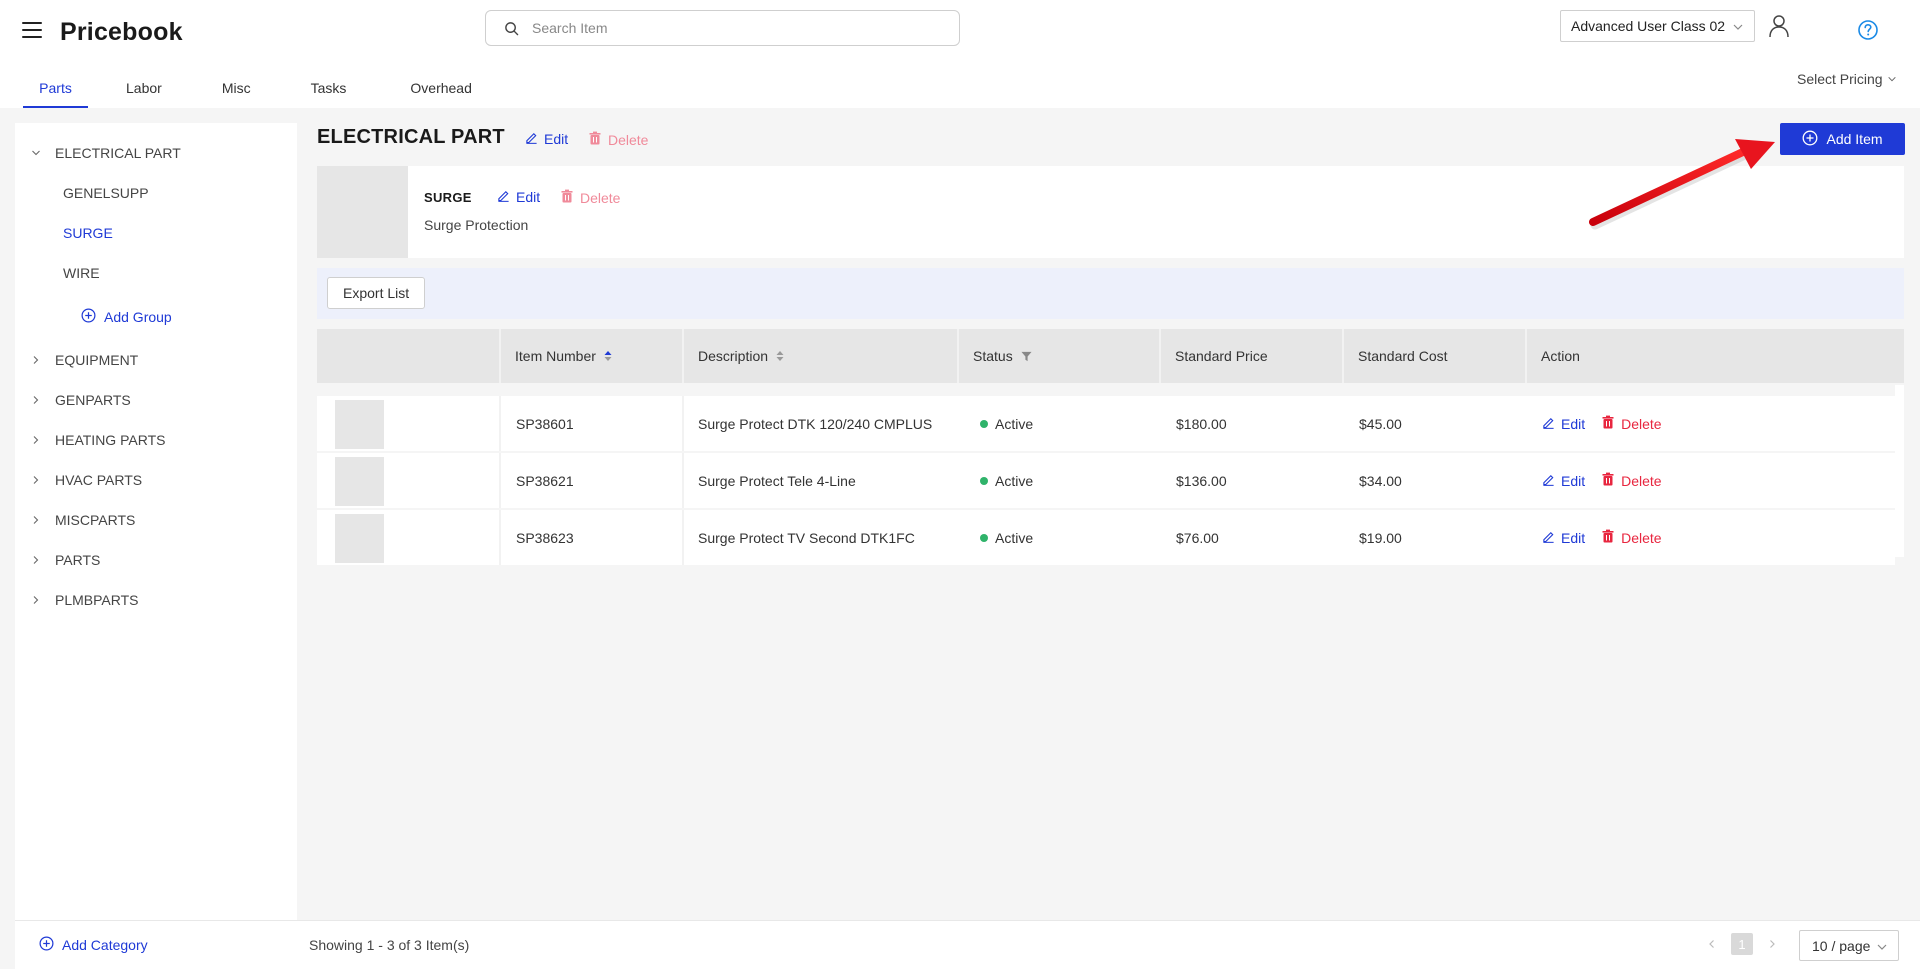  What do you see at coordinates (106, 193) in the screenshot?
I see `group-genelsupp: GENELSUPP` at bounding box center [106, 193].